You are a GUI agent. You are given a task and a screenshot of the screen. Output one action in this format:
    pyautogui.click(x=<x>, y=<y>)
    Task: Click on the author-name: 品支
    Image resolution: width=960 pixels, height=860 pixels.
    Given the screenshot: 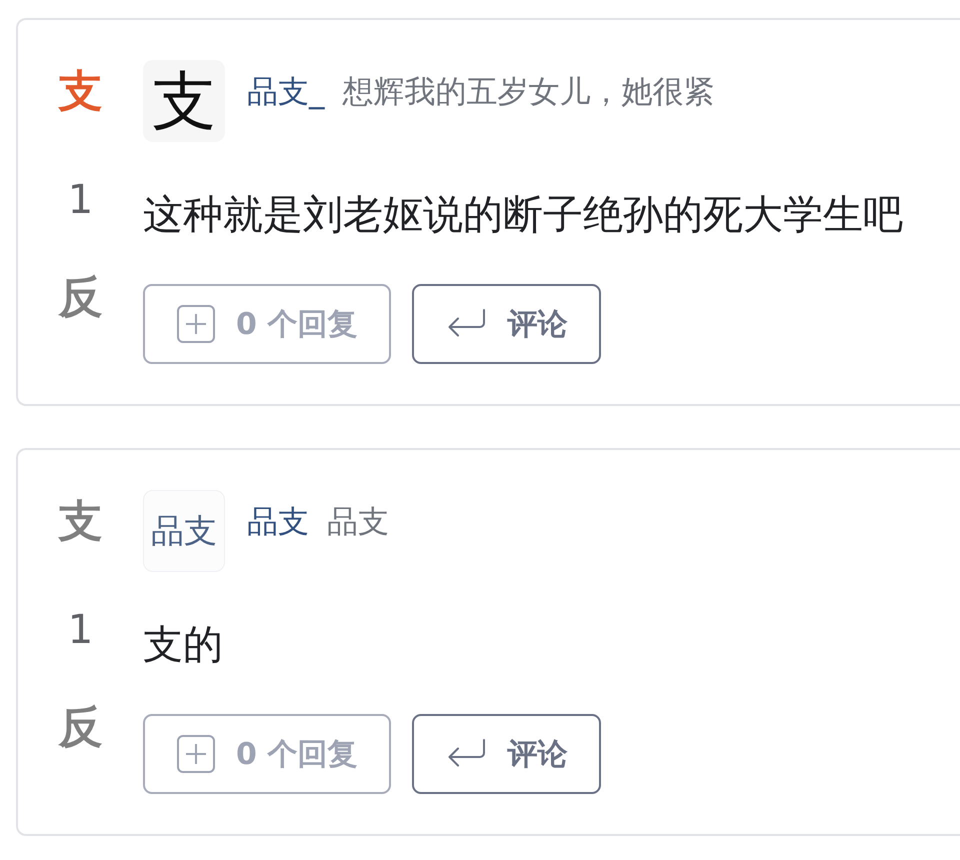 What is the action you would take?
    pyautogui.click(x=278, y=522)
    